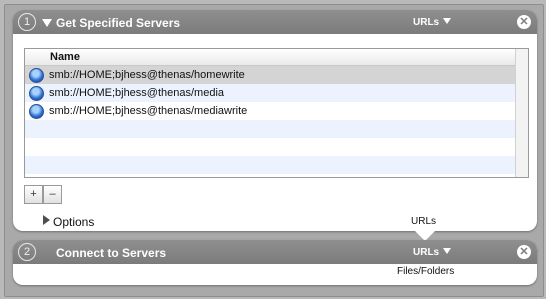 The image size is (546, 299). What do you see at coordinates (73, 222) in the screenshot?
I see `options-label: Options` at bounding box center [73, 222].